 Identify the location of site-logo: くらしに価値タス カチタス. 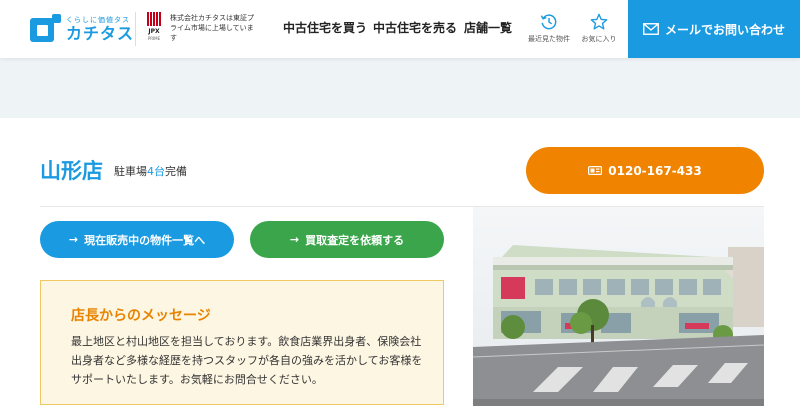
(82, 29).